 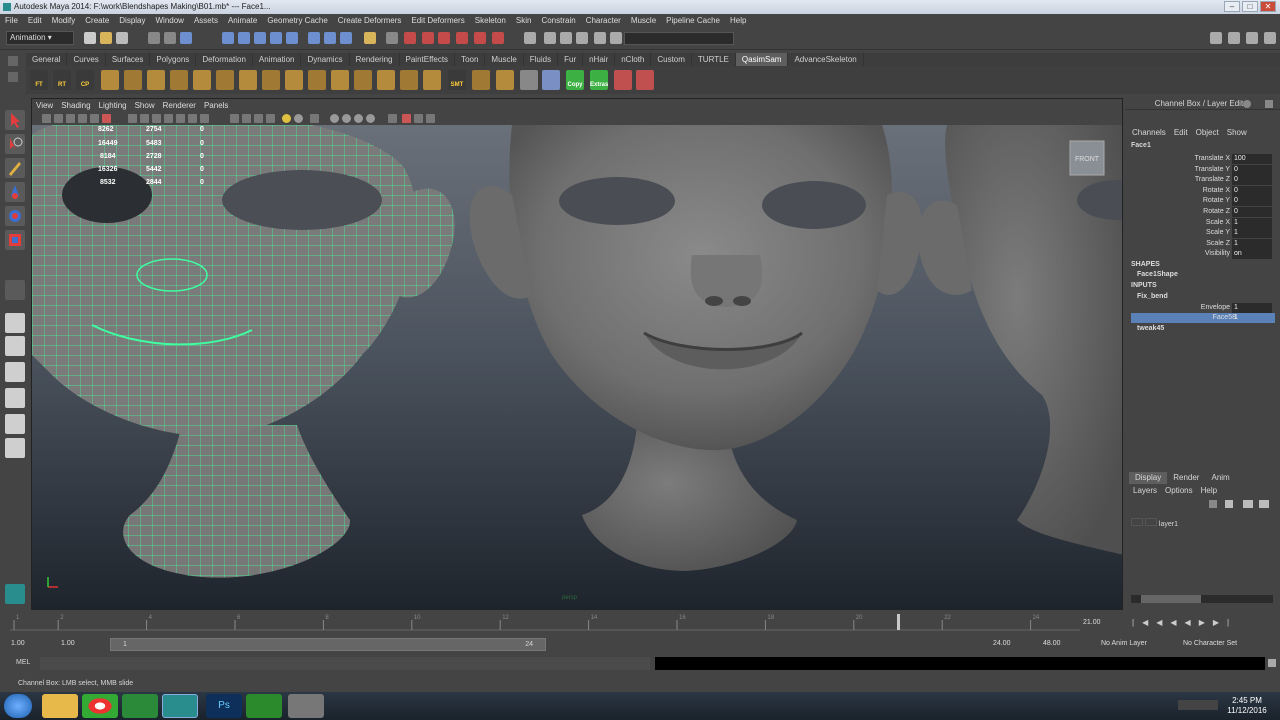 I want to click on attr-value: 100, so click(x=1252, y=159).